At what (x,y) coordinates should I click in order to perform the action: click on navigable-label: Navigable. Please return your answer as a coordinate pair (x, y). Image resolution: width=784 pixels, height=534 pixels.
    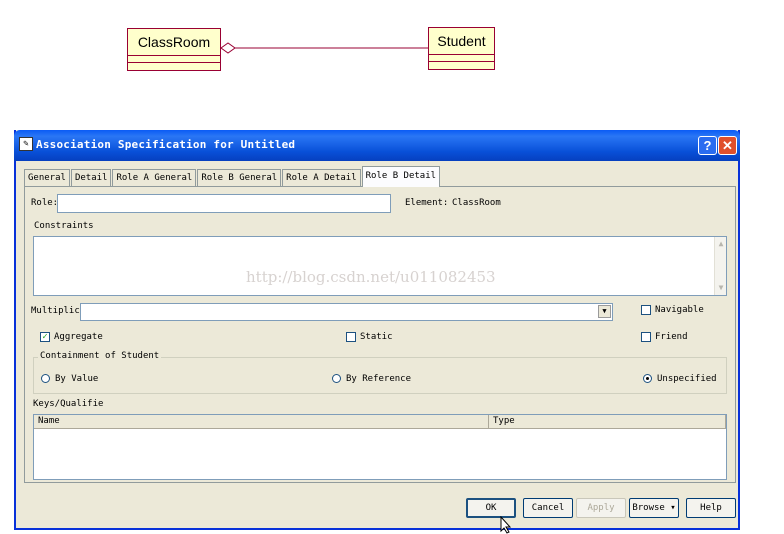
    Looking at the image, I should click on (679, 310).